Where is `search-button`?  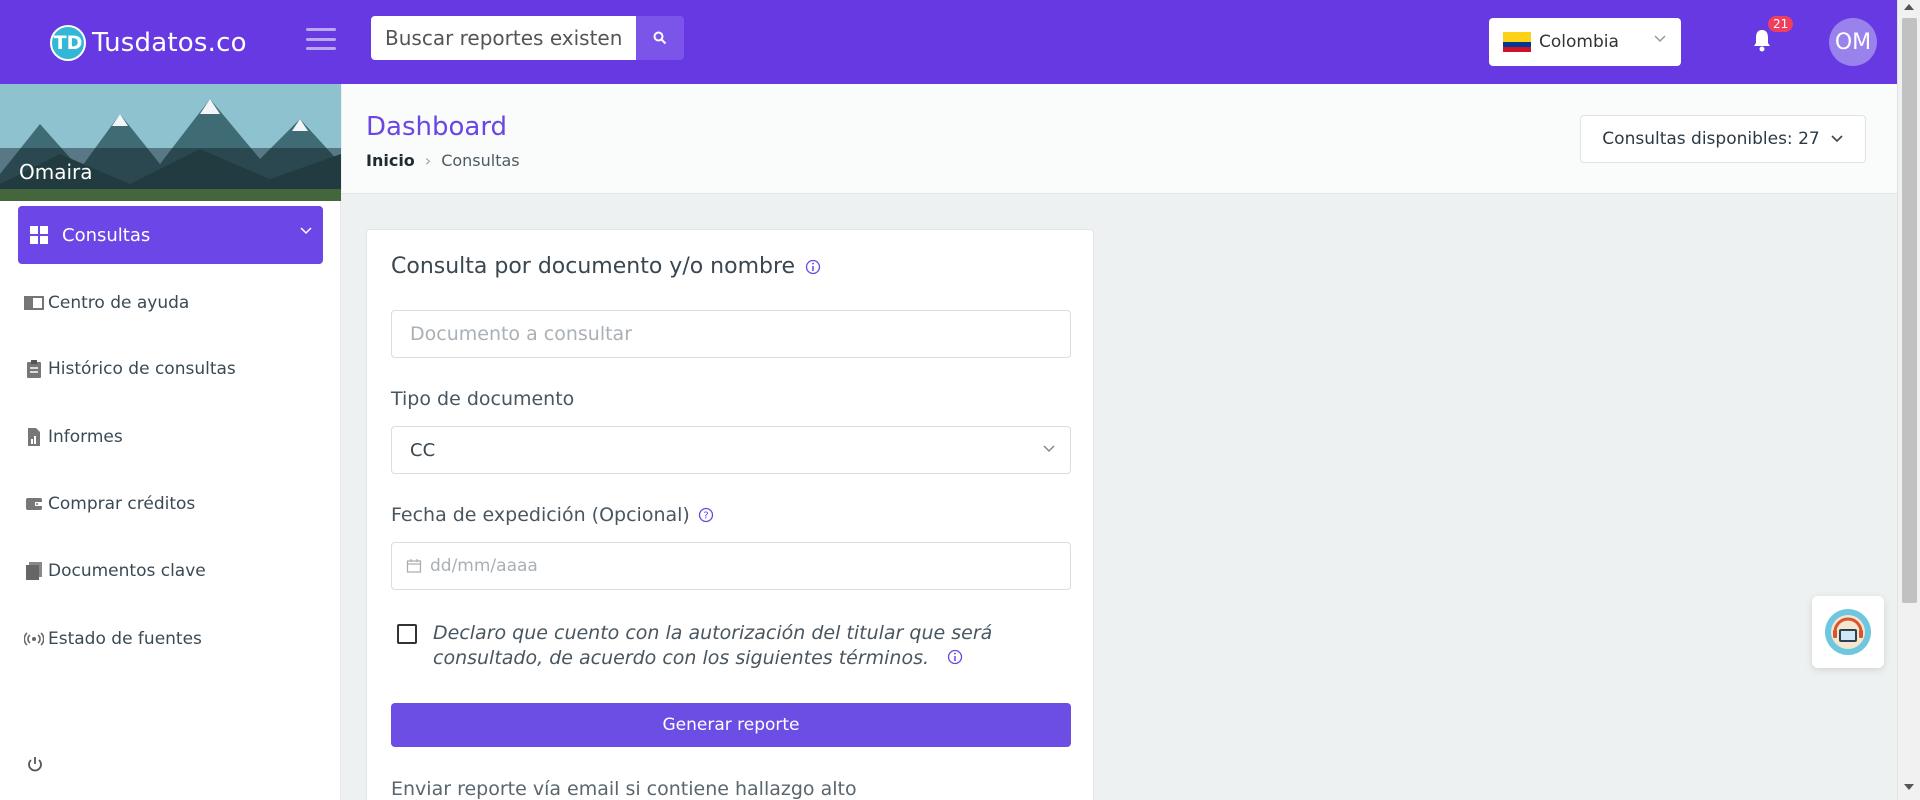
search-button is located at coordinates (660, 38).